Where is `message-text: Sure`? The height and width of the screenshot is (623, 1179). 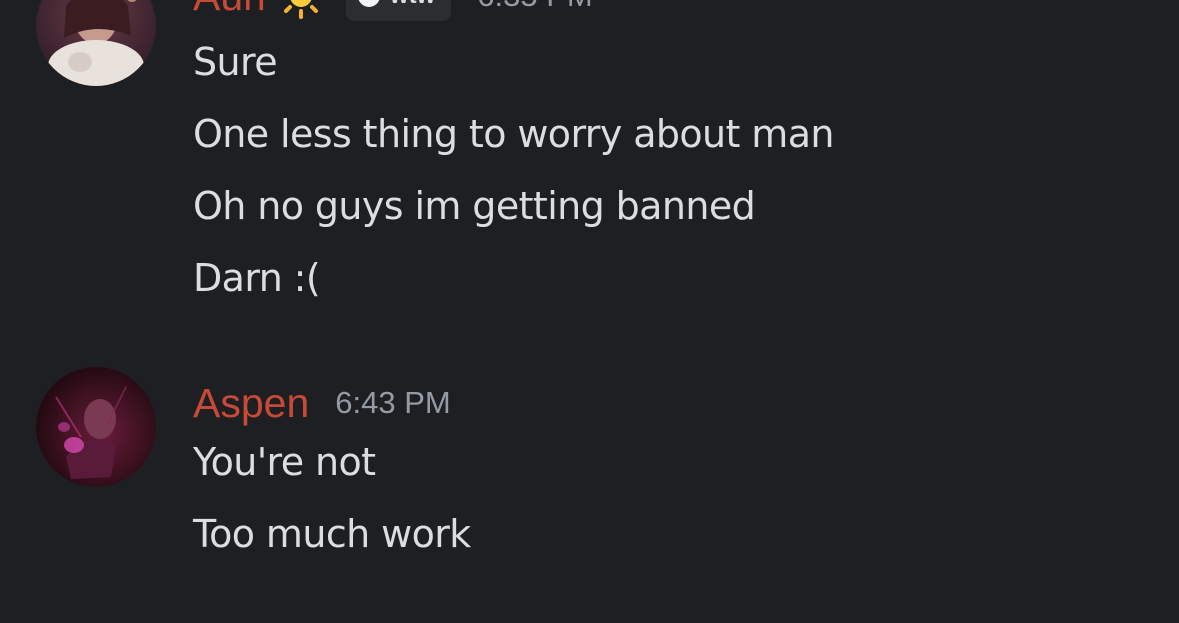
message-text: Sure is located at coordinates (235, 62).